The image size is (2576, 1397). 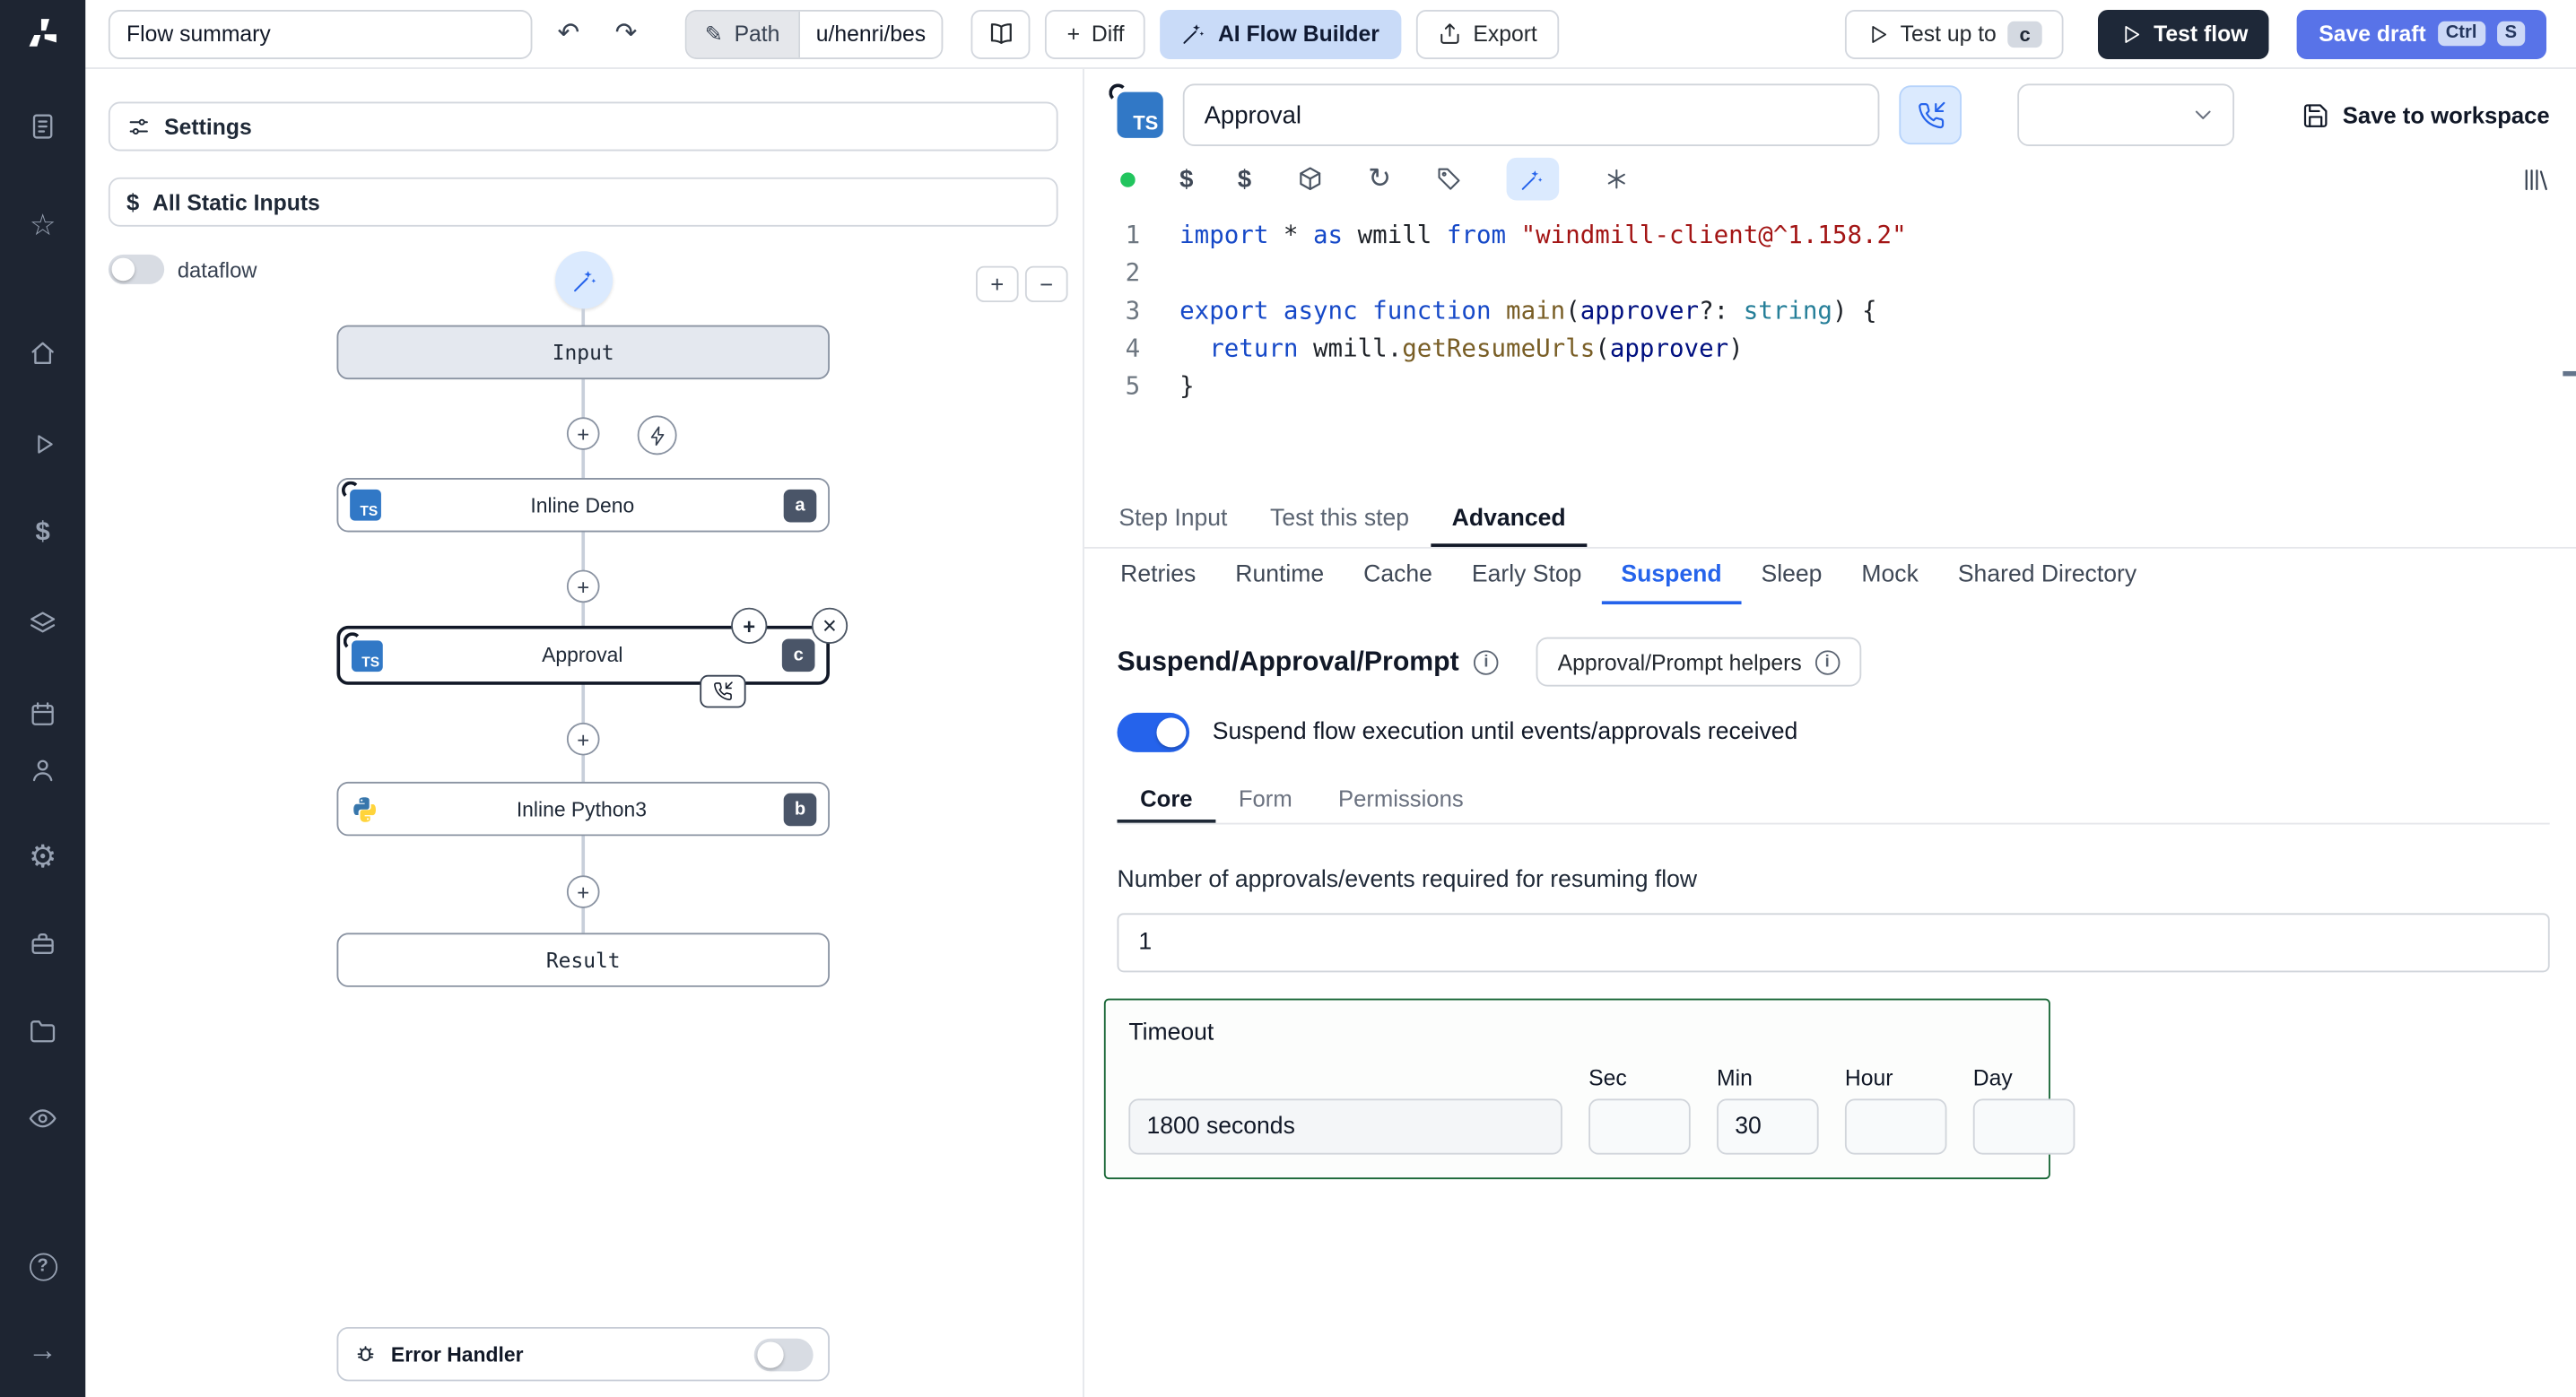 What do you see at coordinates (2536, 179) in the screenshot?
I see `library-panel-icon` at bounding box center [2536, 179].